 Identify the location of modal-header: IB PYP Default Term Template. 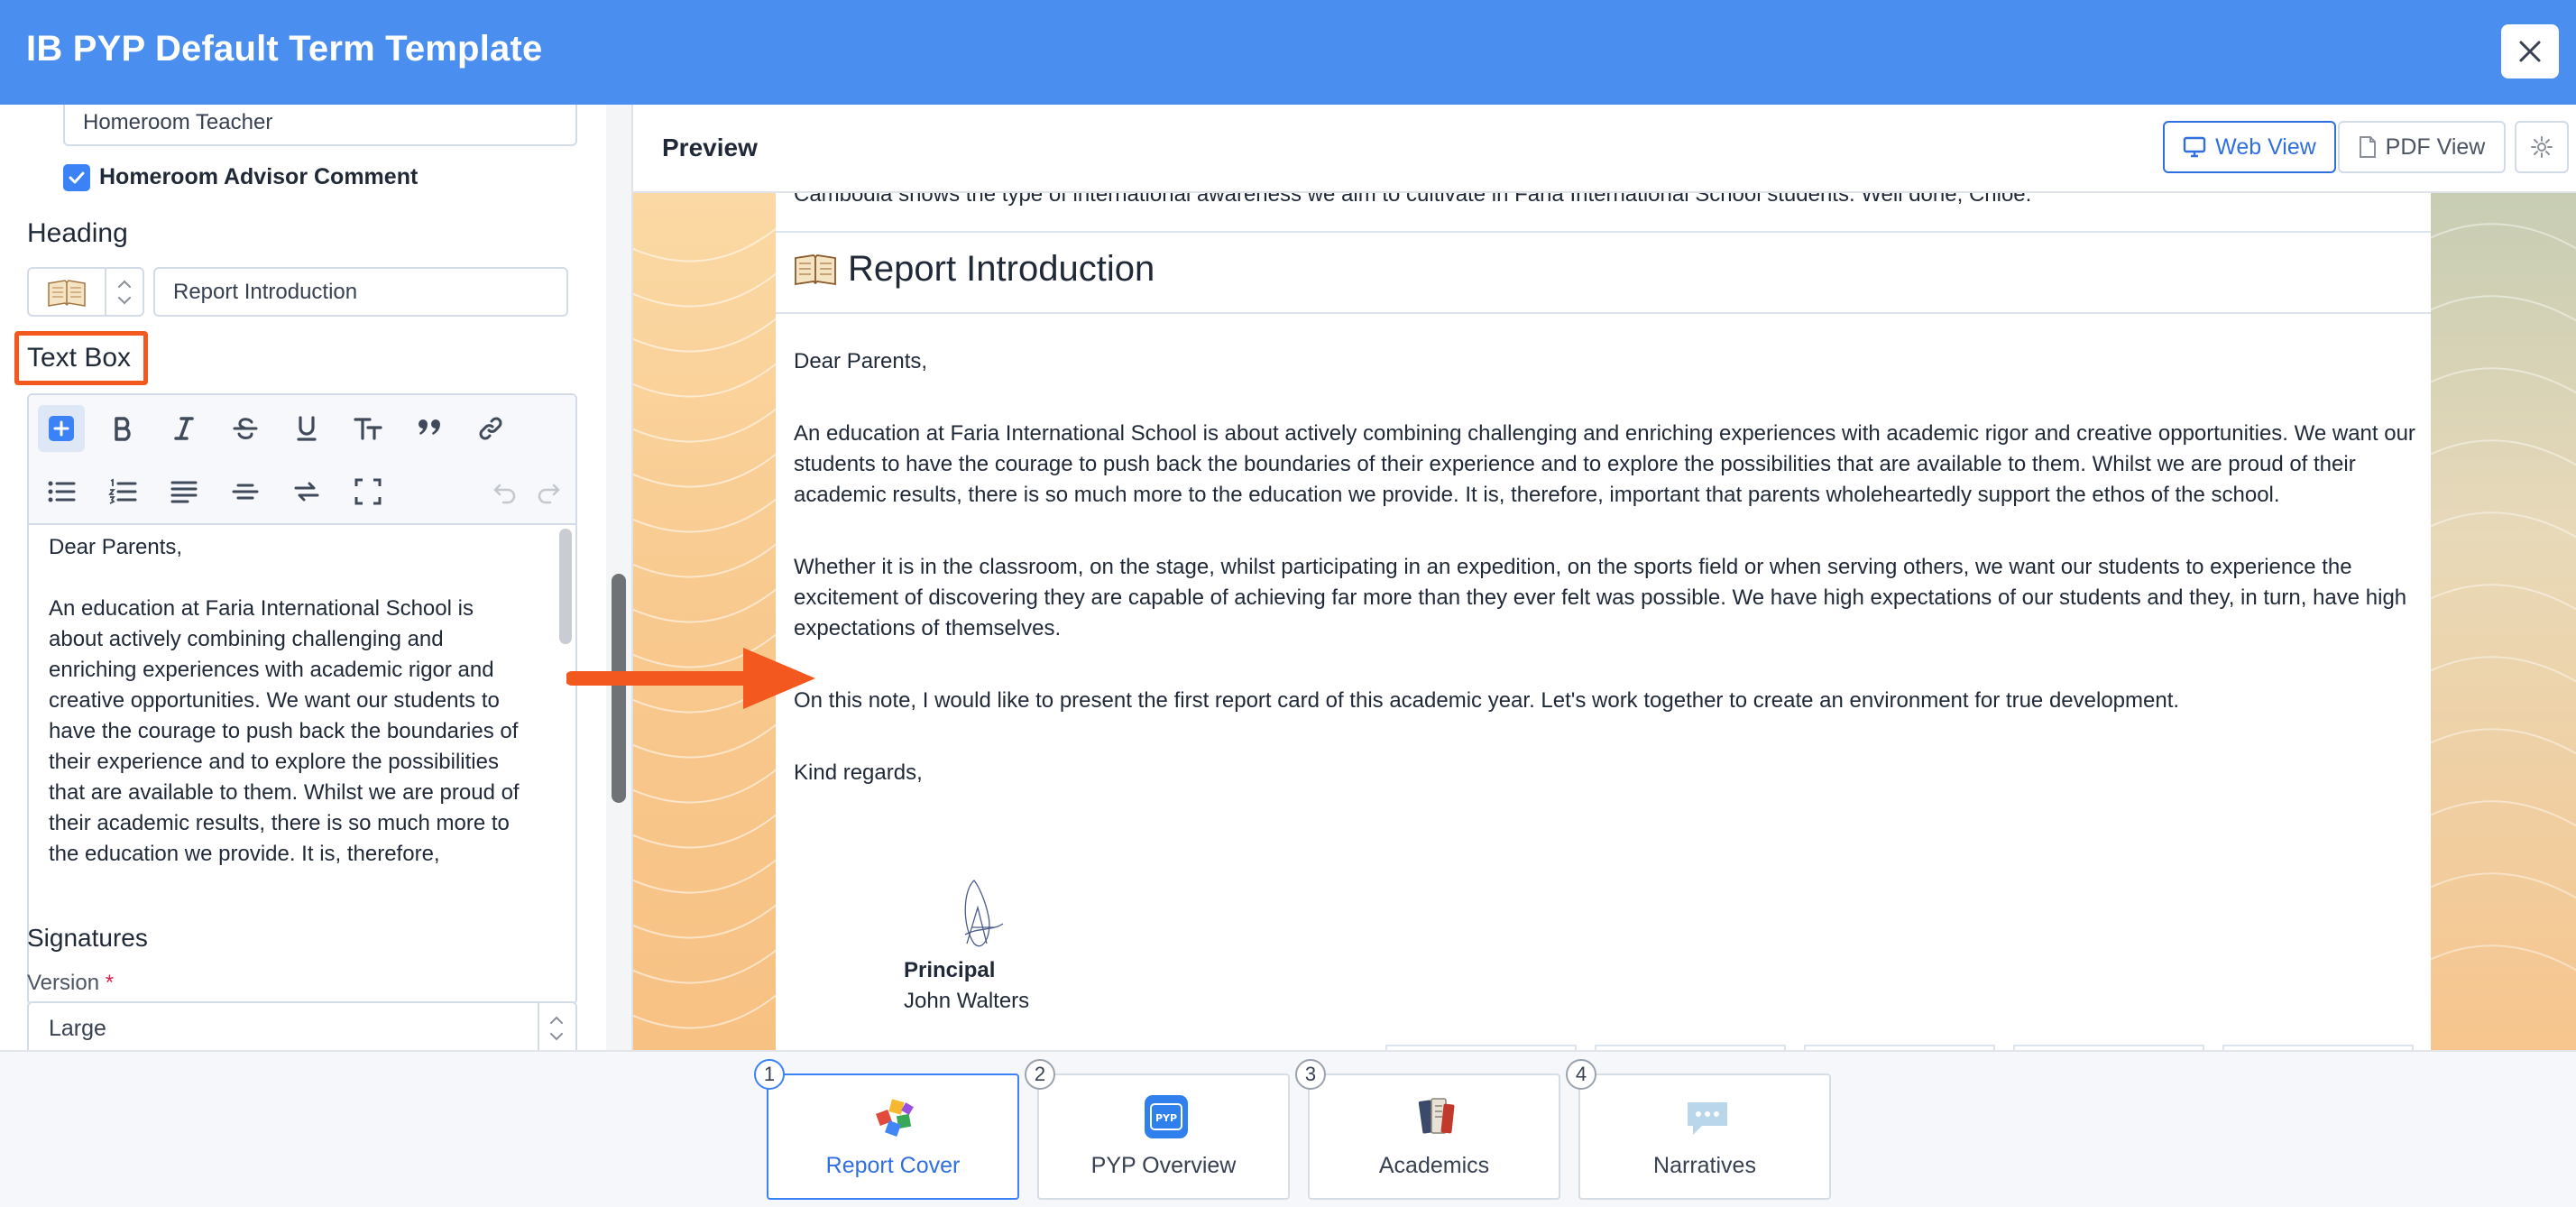
(1288, 52).